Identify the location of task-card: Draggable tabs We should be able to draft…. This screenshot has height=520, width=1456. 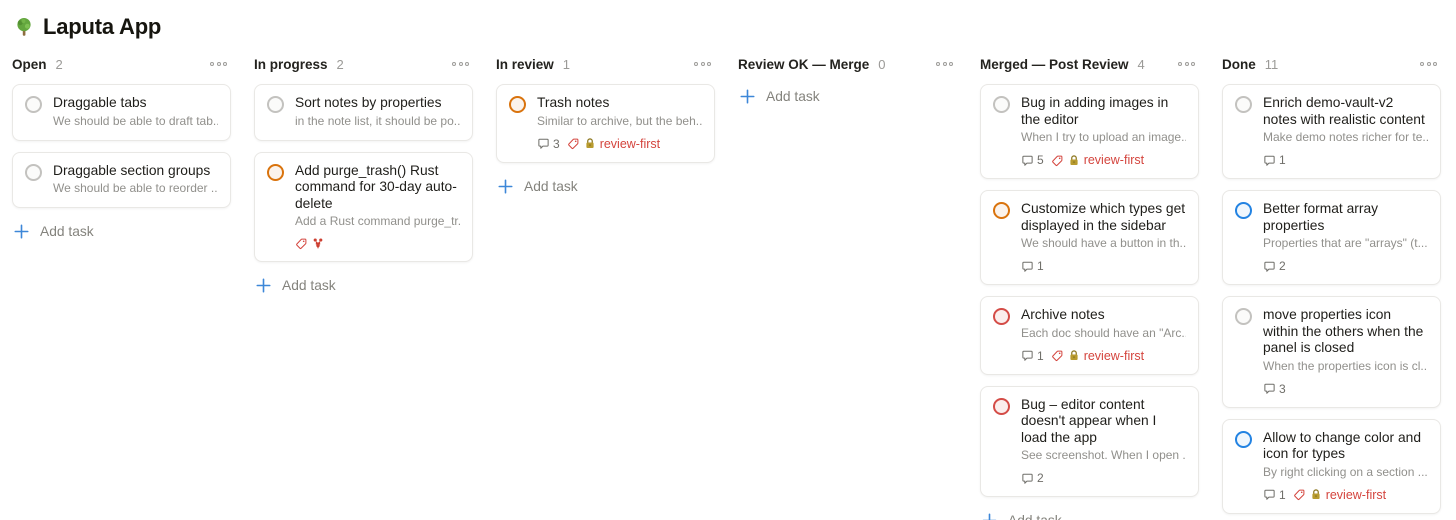
(121, 112).